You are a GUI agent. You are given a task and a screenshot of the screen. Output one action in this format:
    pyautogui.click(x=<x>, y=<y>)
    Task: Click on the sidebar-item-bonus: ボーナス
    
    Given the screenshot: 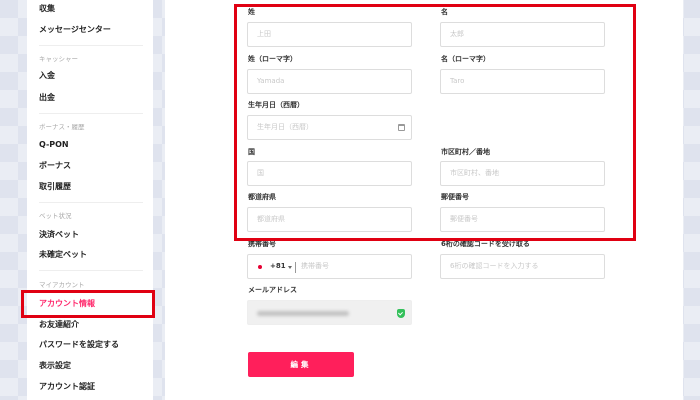 What is the action you would take?
    pyautogui.click(x=55, y=166)
    